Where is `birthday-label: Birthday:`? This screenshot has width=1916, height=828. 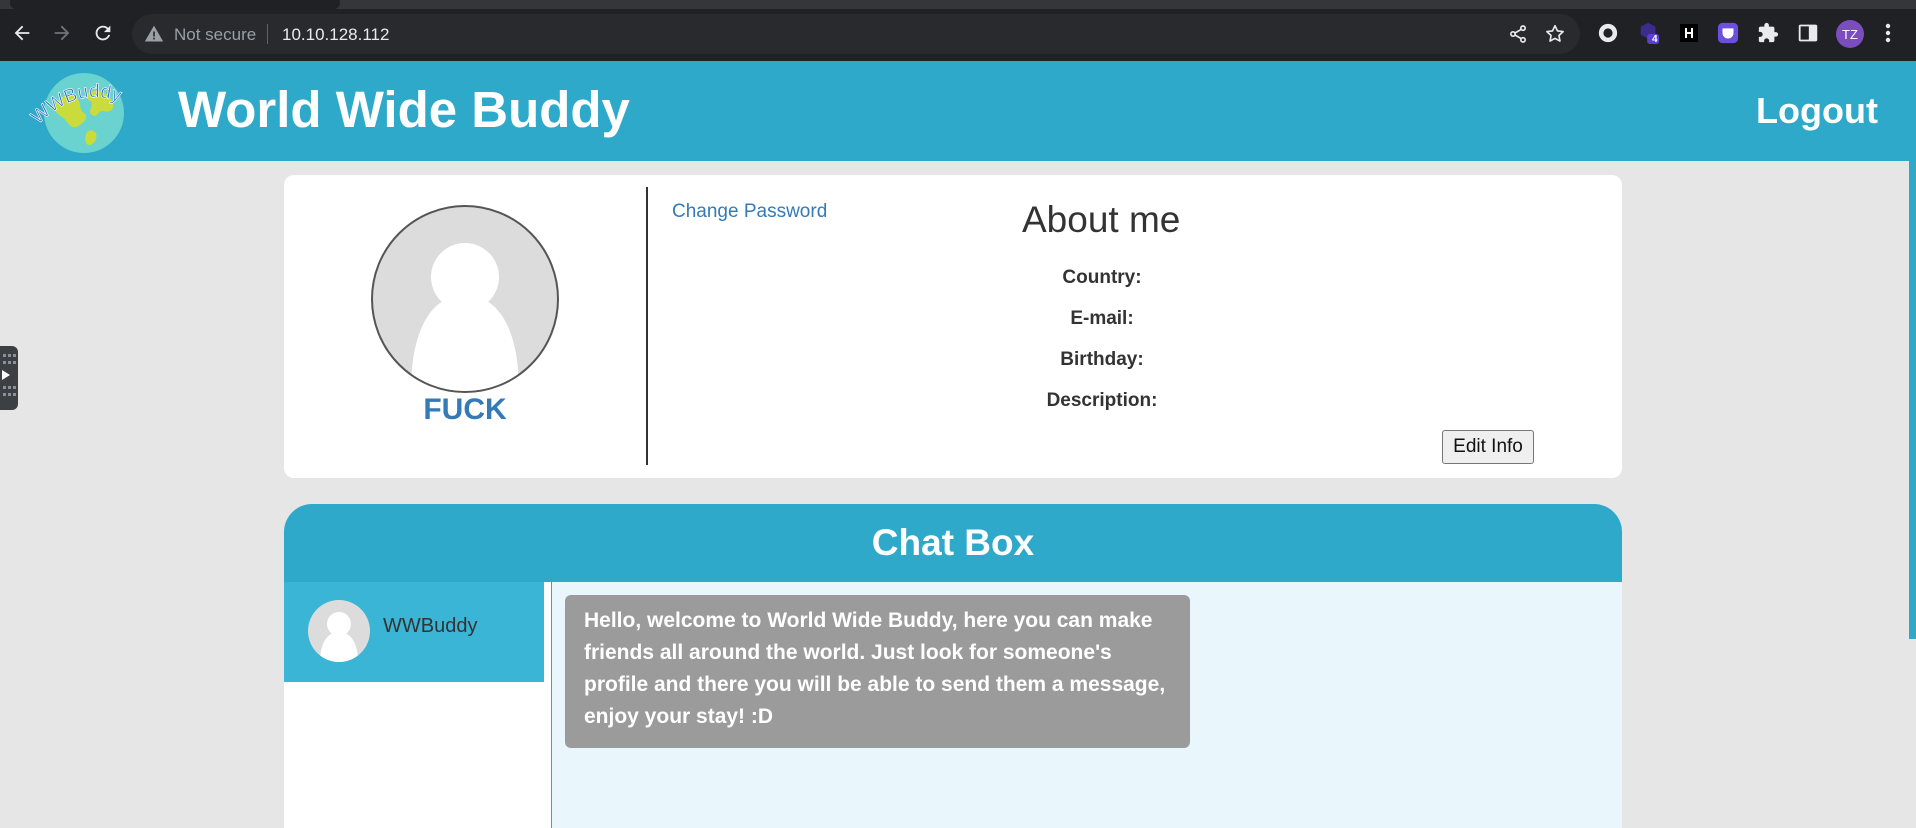
birthday-label: Birthday: is located at coordinates (1102, 359).